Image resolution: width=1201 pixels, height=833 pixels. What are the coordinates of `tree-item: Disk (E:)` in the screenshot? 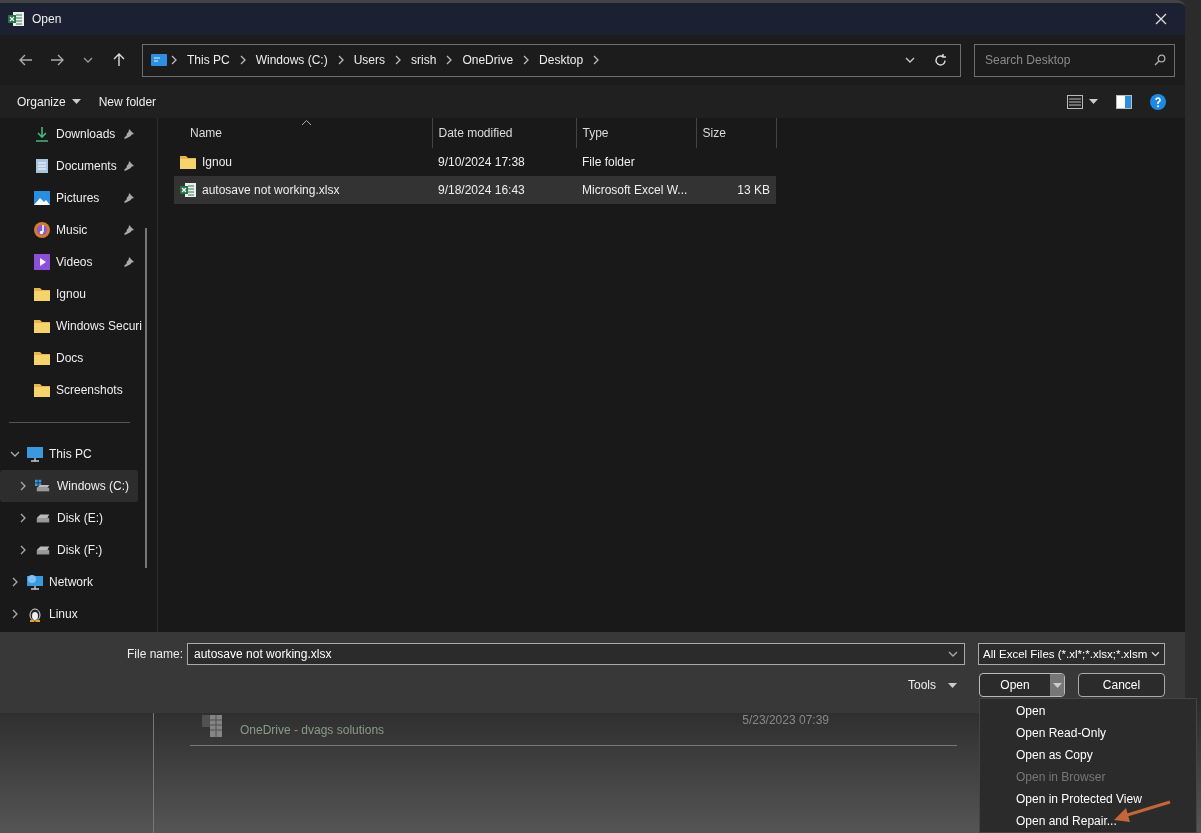 It's located at (69, 518).